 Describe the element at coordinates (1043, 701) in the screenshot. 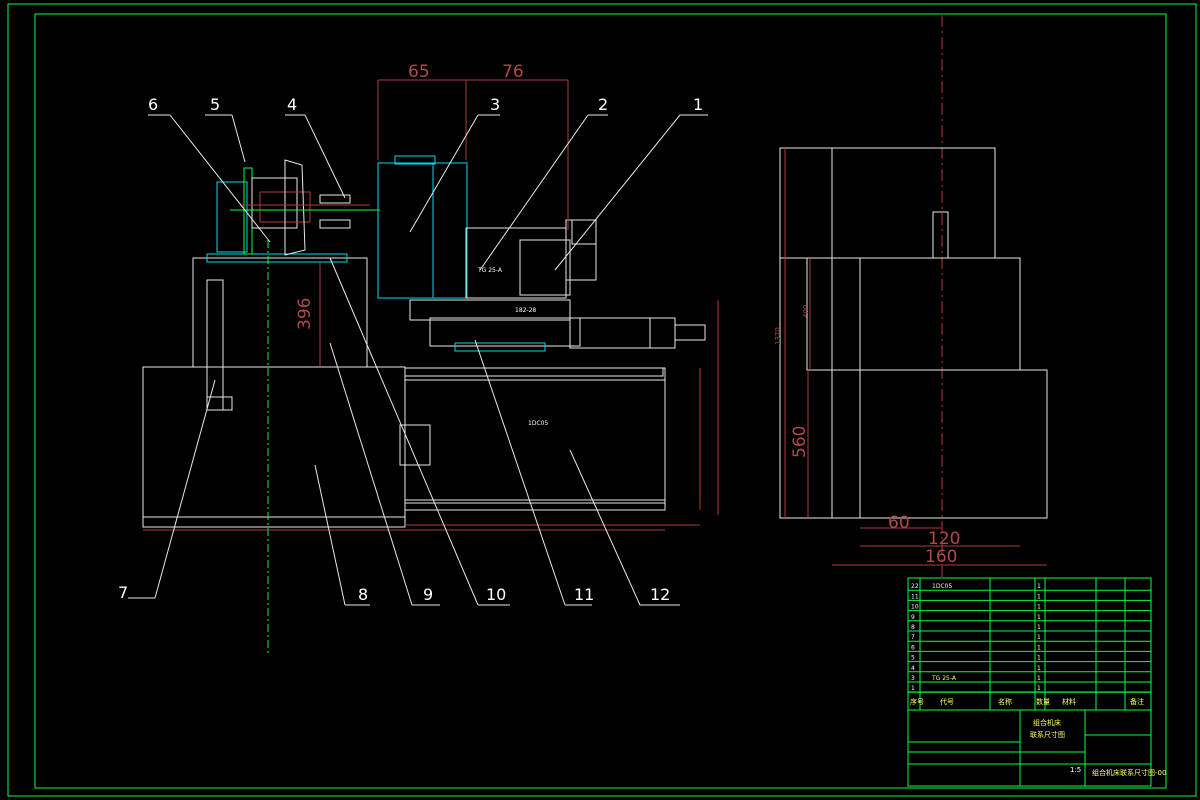

I see `bom-header-qty: 数量` at that location.